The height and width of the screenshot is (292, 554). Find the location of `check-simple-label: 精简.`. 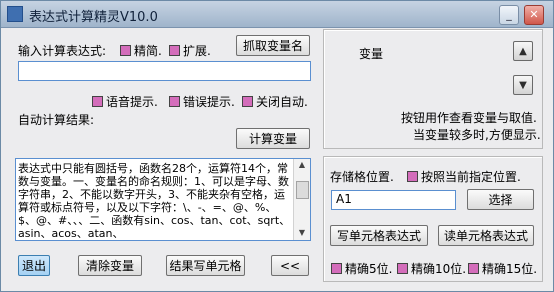

check-simple-label: 精简. is located at coordinates (148, 51).